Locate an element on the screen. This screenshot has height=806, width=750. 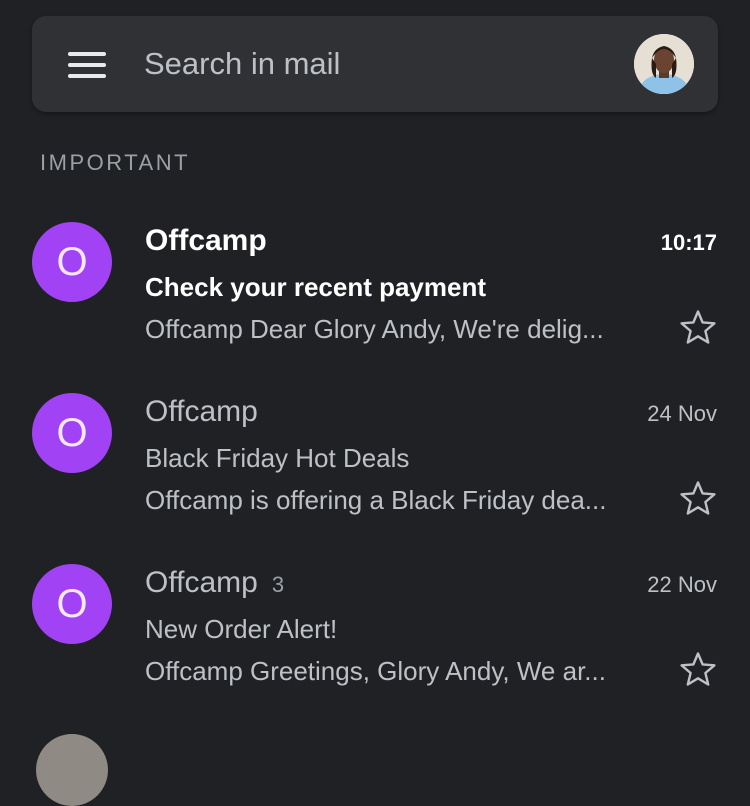
email-time: 24 Nov is located at coordinates (682, 413).